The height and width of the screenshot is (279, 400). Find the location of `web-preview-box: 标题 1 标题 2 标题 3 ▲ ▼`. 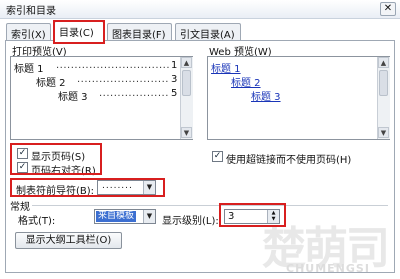

web-preview-box: 标题 1 标题 2 标题 3 ▲ ▼ is located at coordinates (298, 98).